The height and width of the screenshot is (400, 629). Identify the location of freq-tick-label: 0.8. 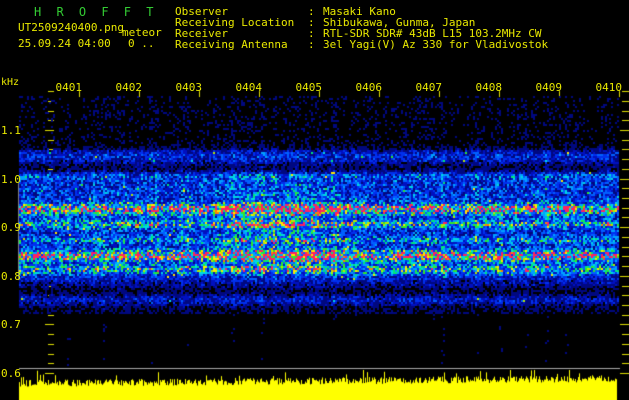
(11, 276).